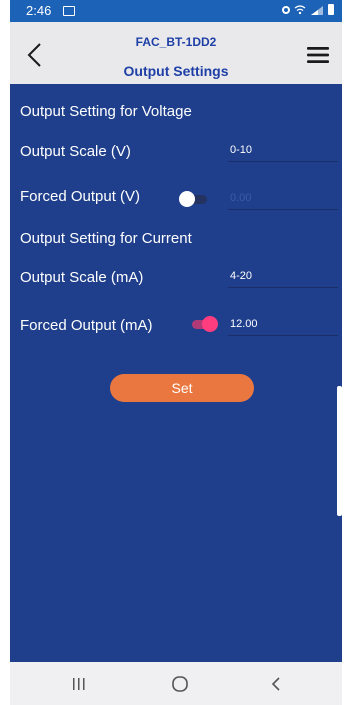 The width and height of the screenshot is (352, 705). I want to click on scrollbar-thumb, so click(339, 451).